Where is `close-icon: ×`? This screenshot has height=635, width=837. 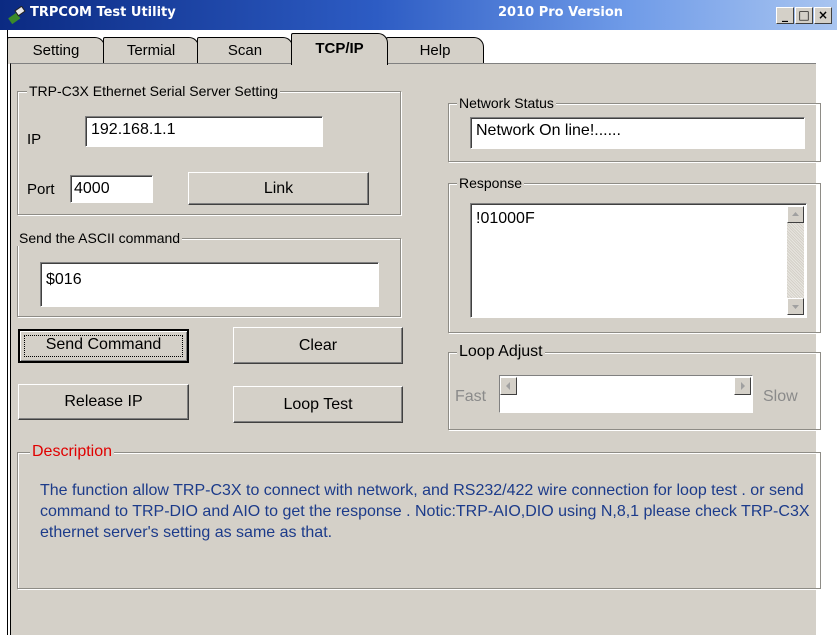 close-icon: × is located at coordinates (823, 15).